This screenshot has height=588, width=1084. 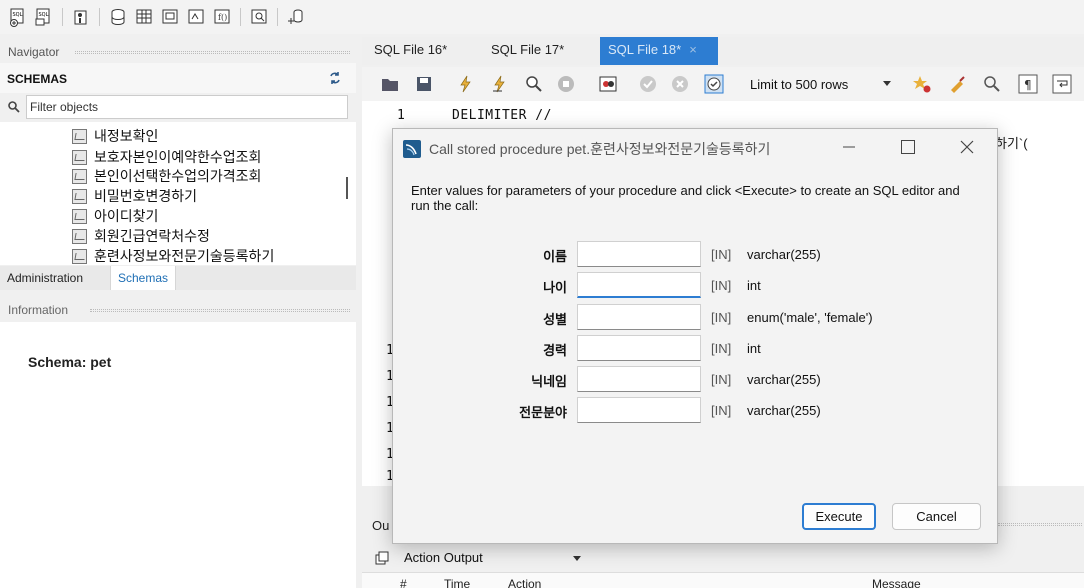 What do you see at coordinates (115, 216) in the screenshot?
I see `tree-item: 아이디찾기` at bounding box center [115, 216].